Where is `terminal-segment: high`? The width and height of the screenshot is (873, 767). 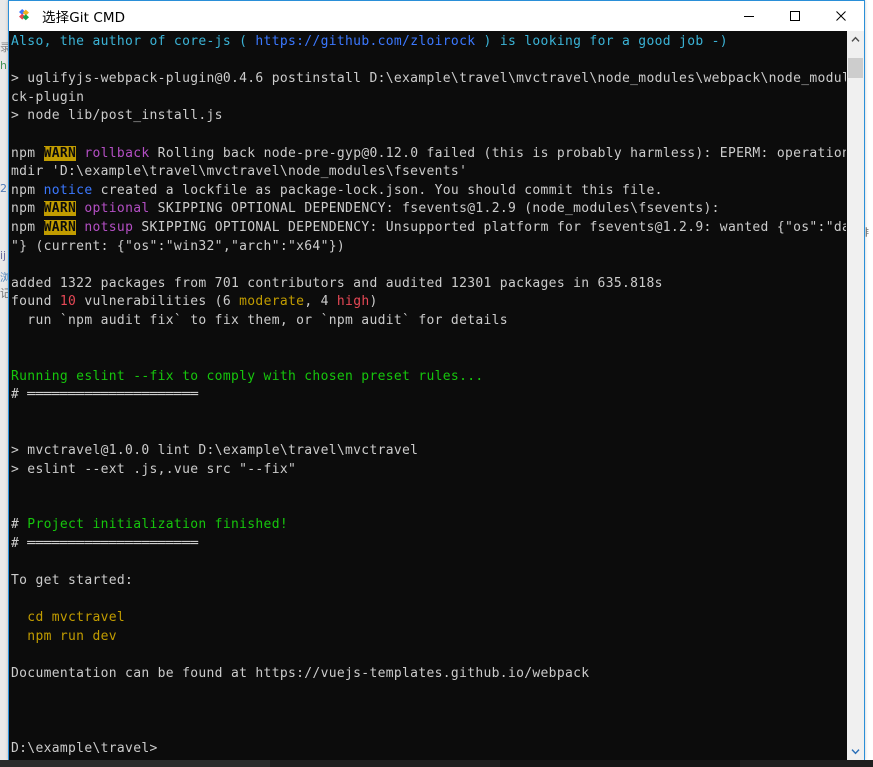
terminal-segment: high is located at coordinates (353, 302).